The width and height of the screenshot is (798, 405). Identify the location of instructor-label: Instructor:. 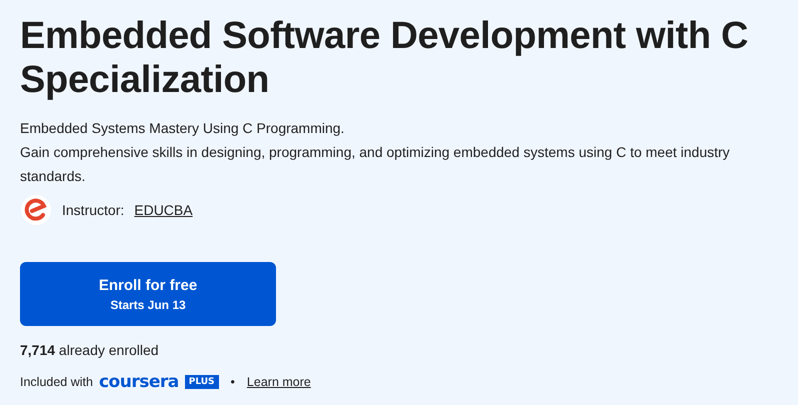
(93, 210).